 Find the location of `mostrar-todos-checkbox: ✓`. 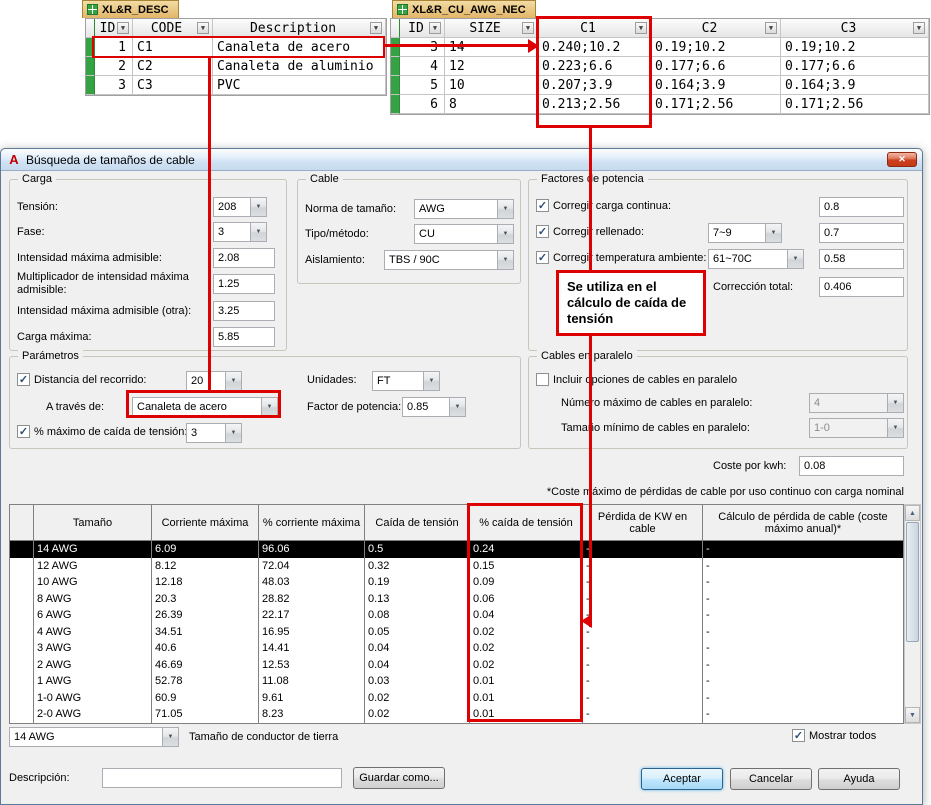

mostrar-todos-checkbox: ✓ is located at coordinates (798, 735).